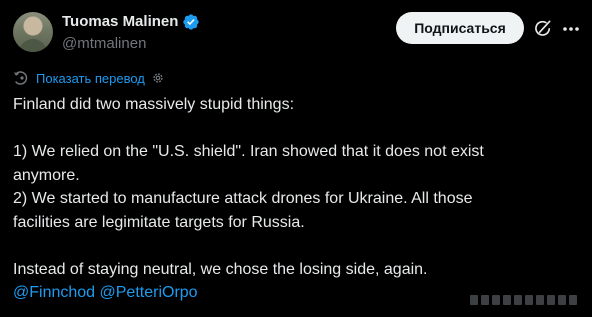  Describe the element at coordinates (524, 300) in the screenshot. I see `watermark` at that location.